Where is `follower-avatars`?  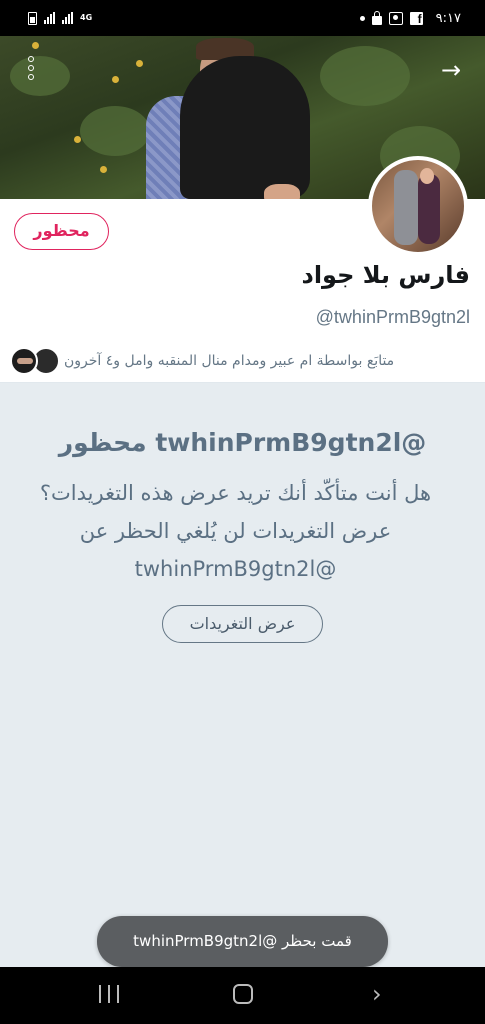
follower-avatars is located at coordinates (35, 361).